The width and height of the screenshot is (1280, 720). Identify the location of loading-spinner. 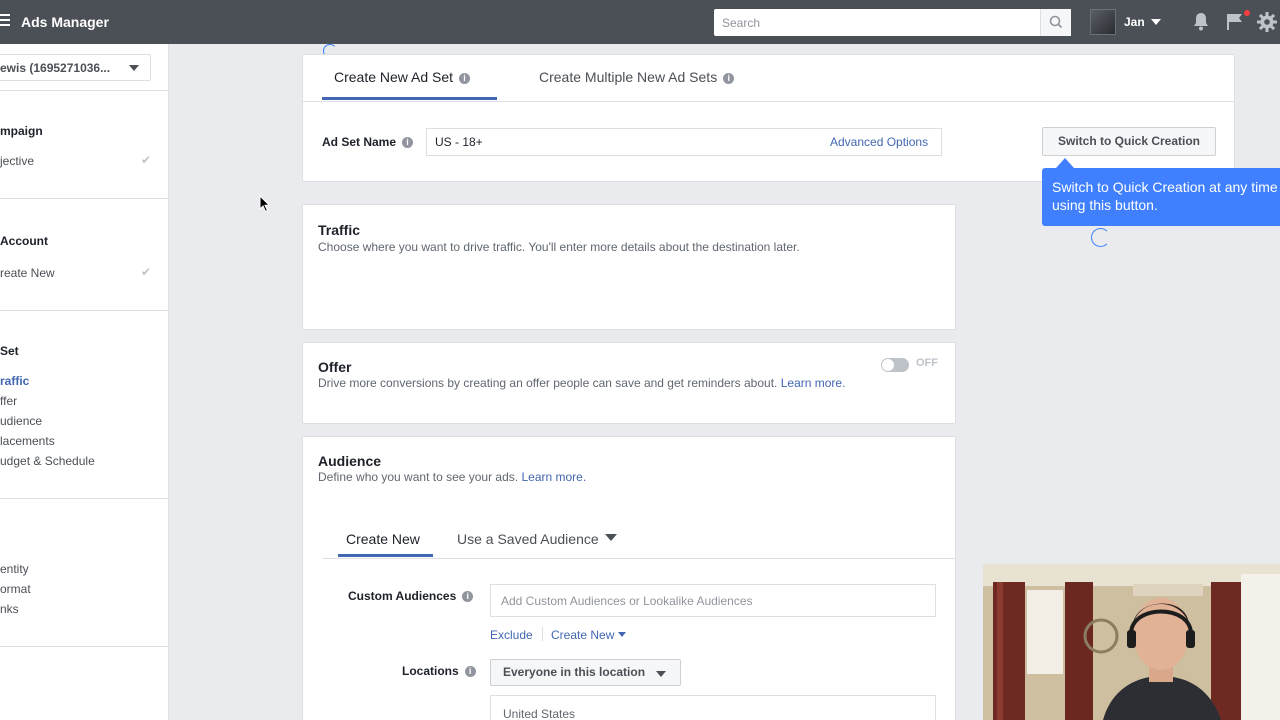
(1100, 237).